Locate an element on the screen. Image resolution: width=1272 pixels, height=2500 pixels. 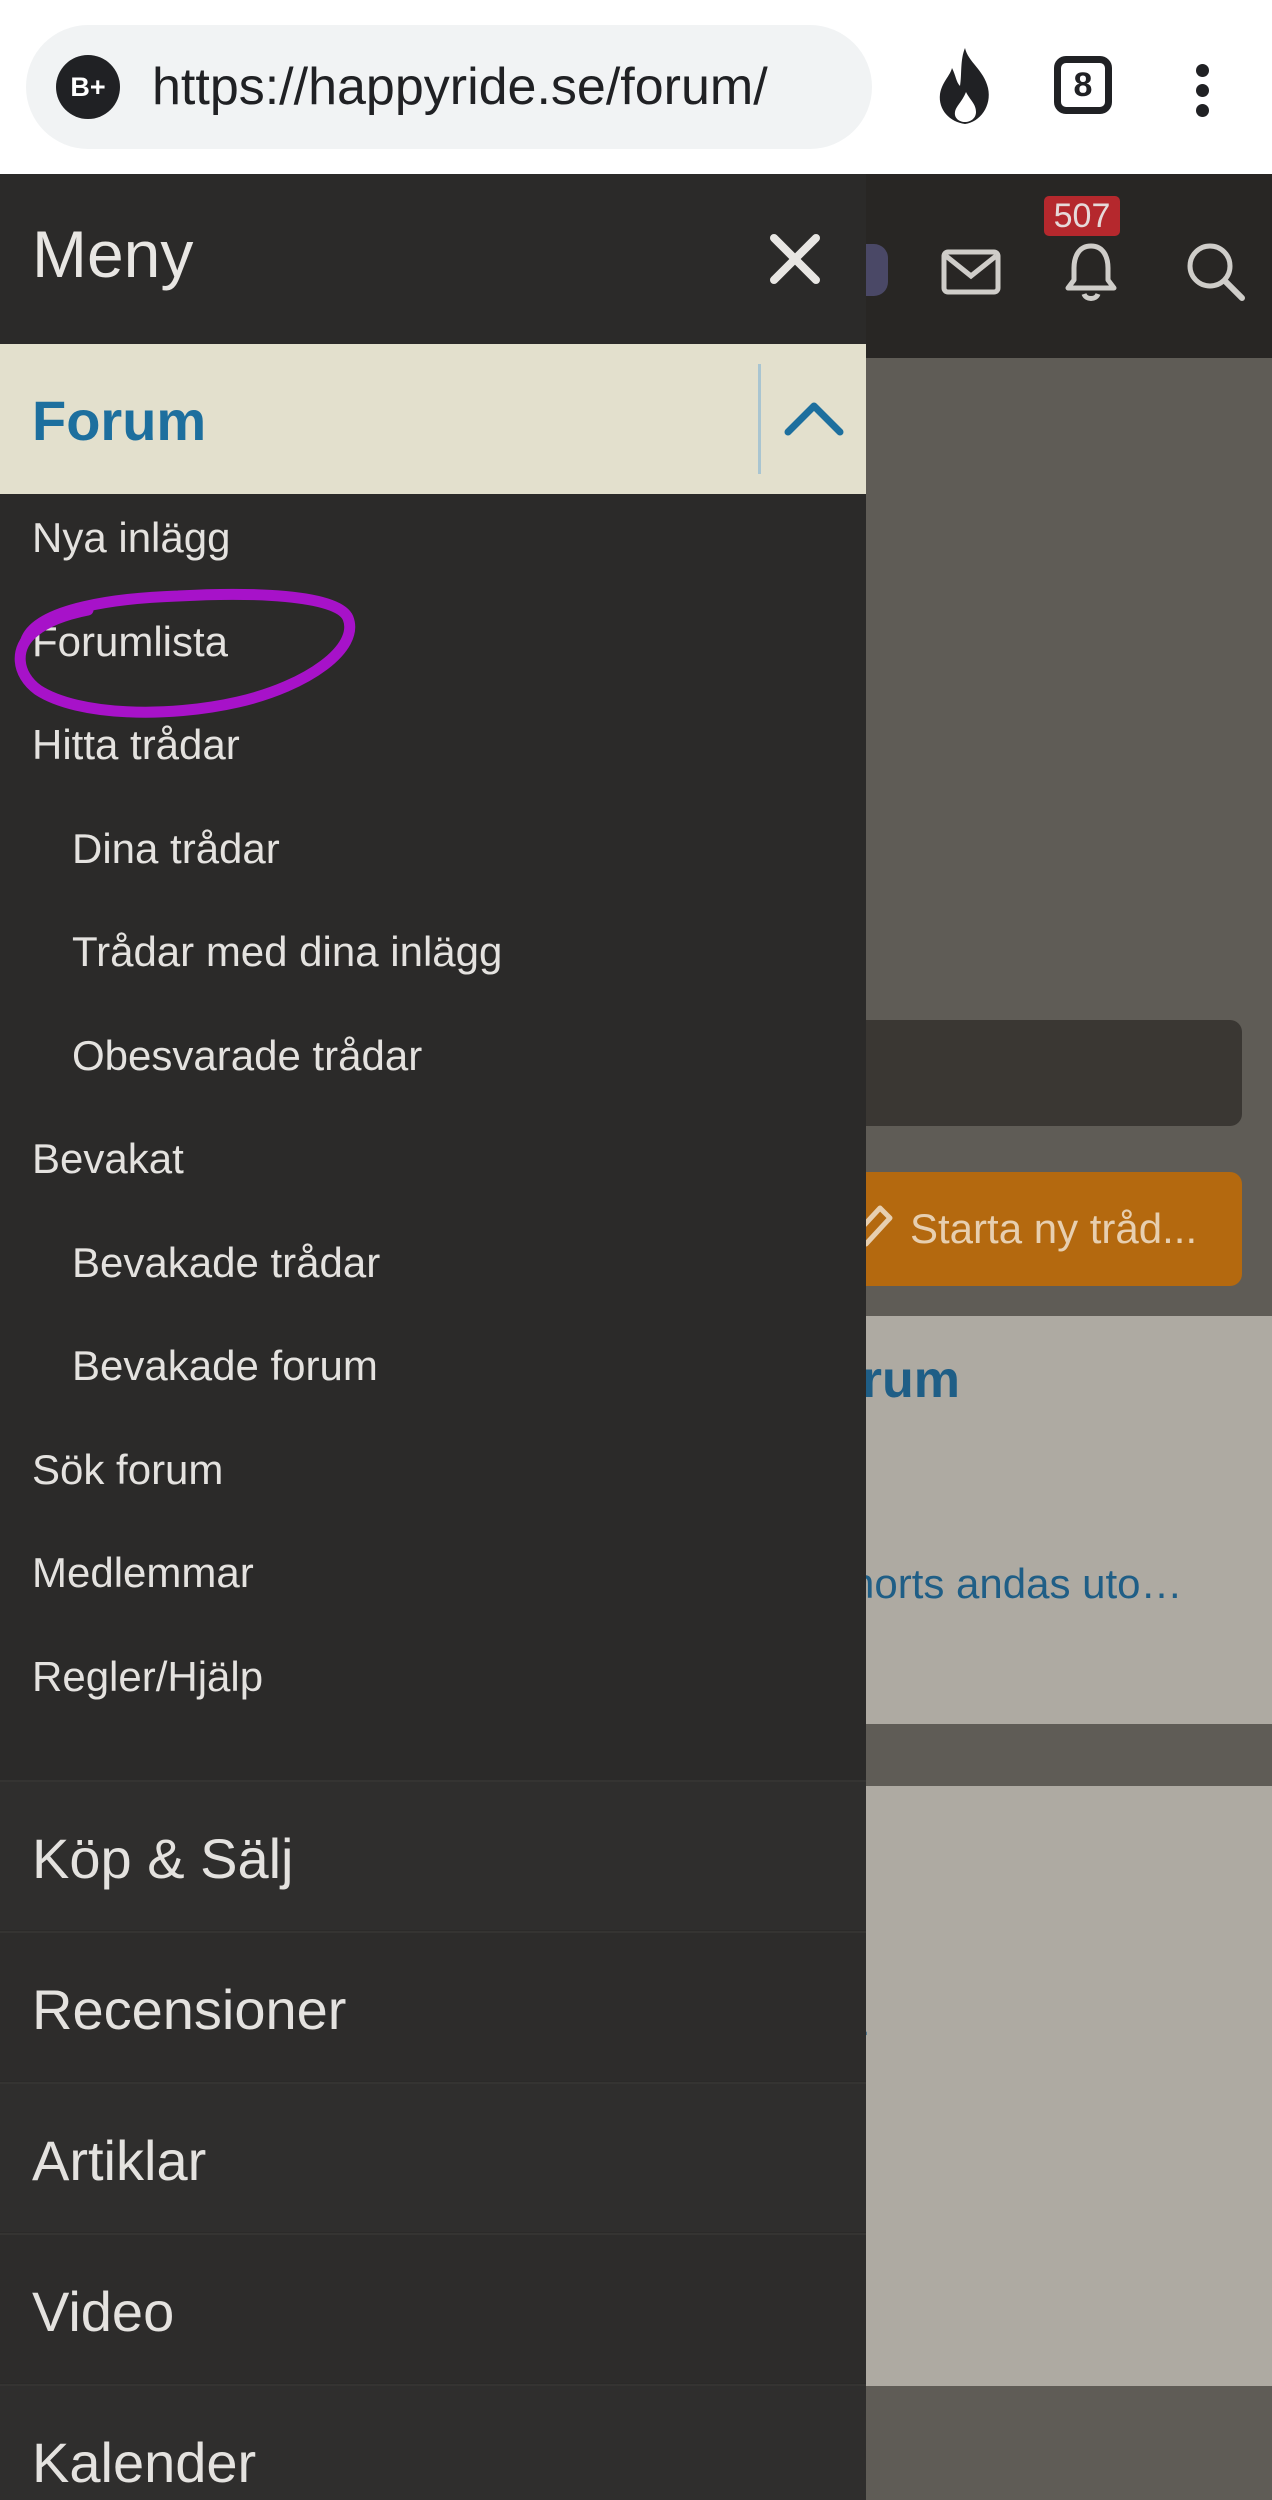
forum-search-bar is located at coordinates (1036, 1073).